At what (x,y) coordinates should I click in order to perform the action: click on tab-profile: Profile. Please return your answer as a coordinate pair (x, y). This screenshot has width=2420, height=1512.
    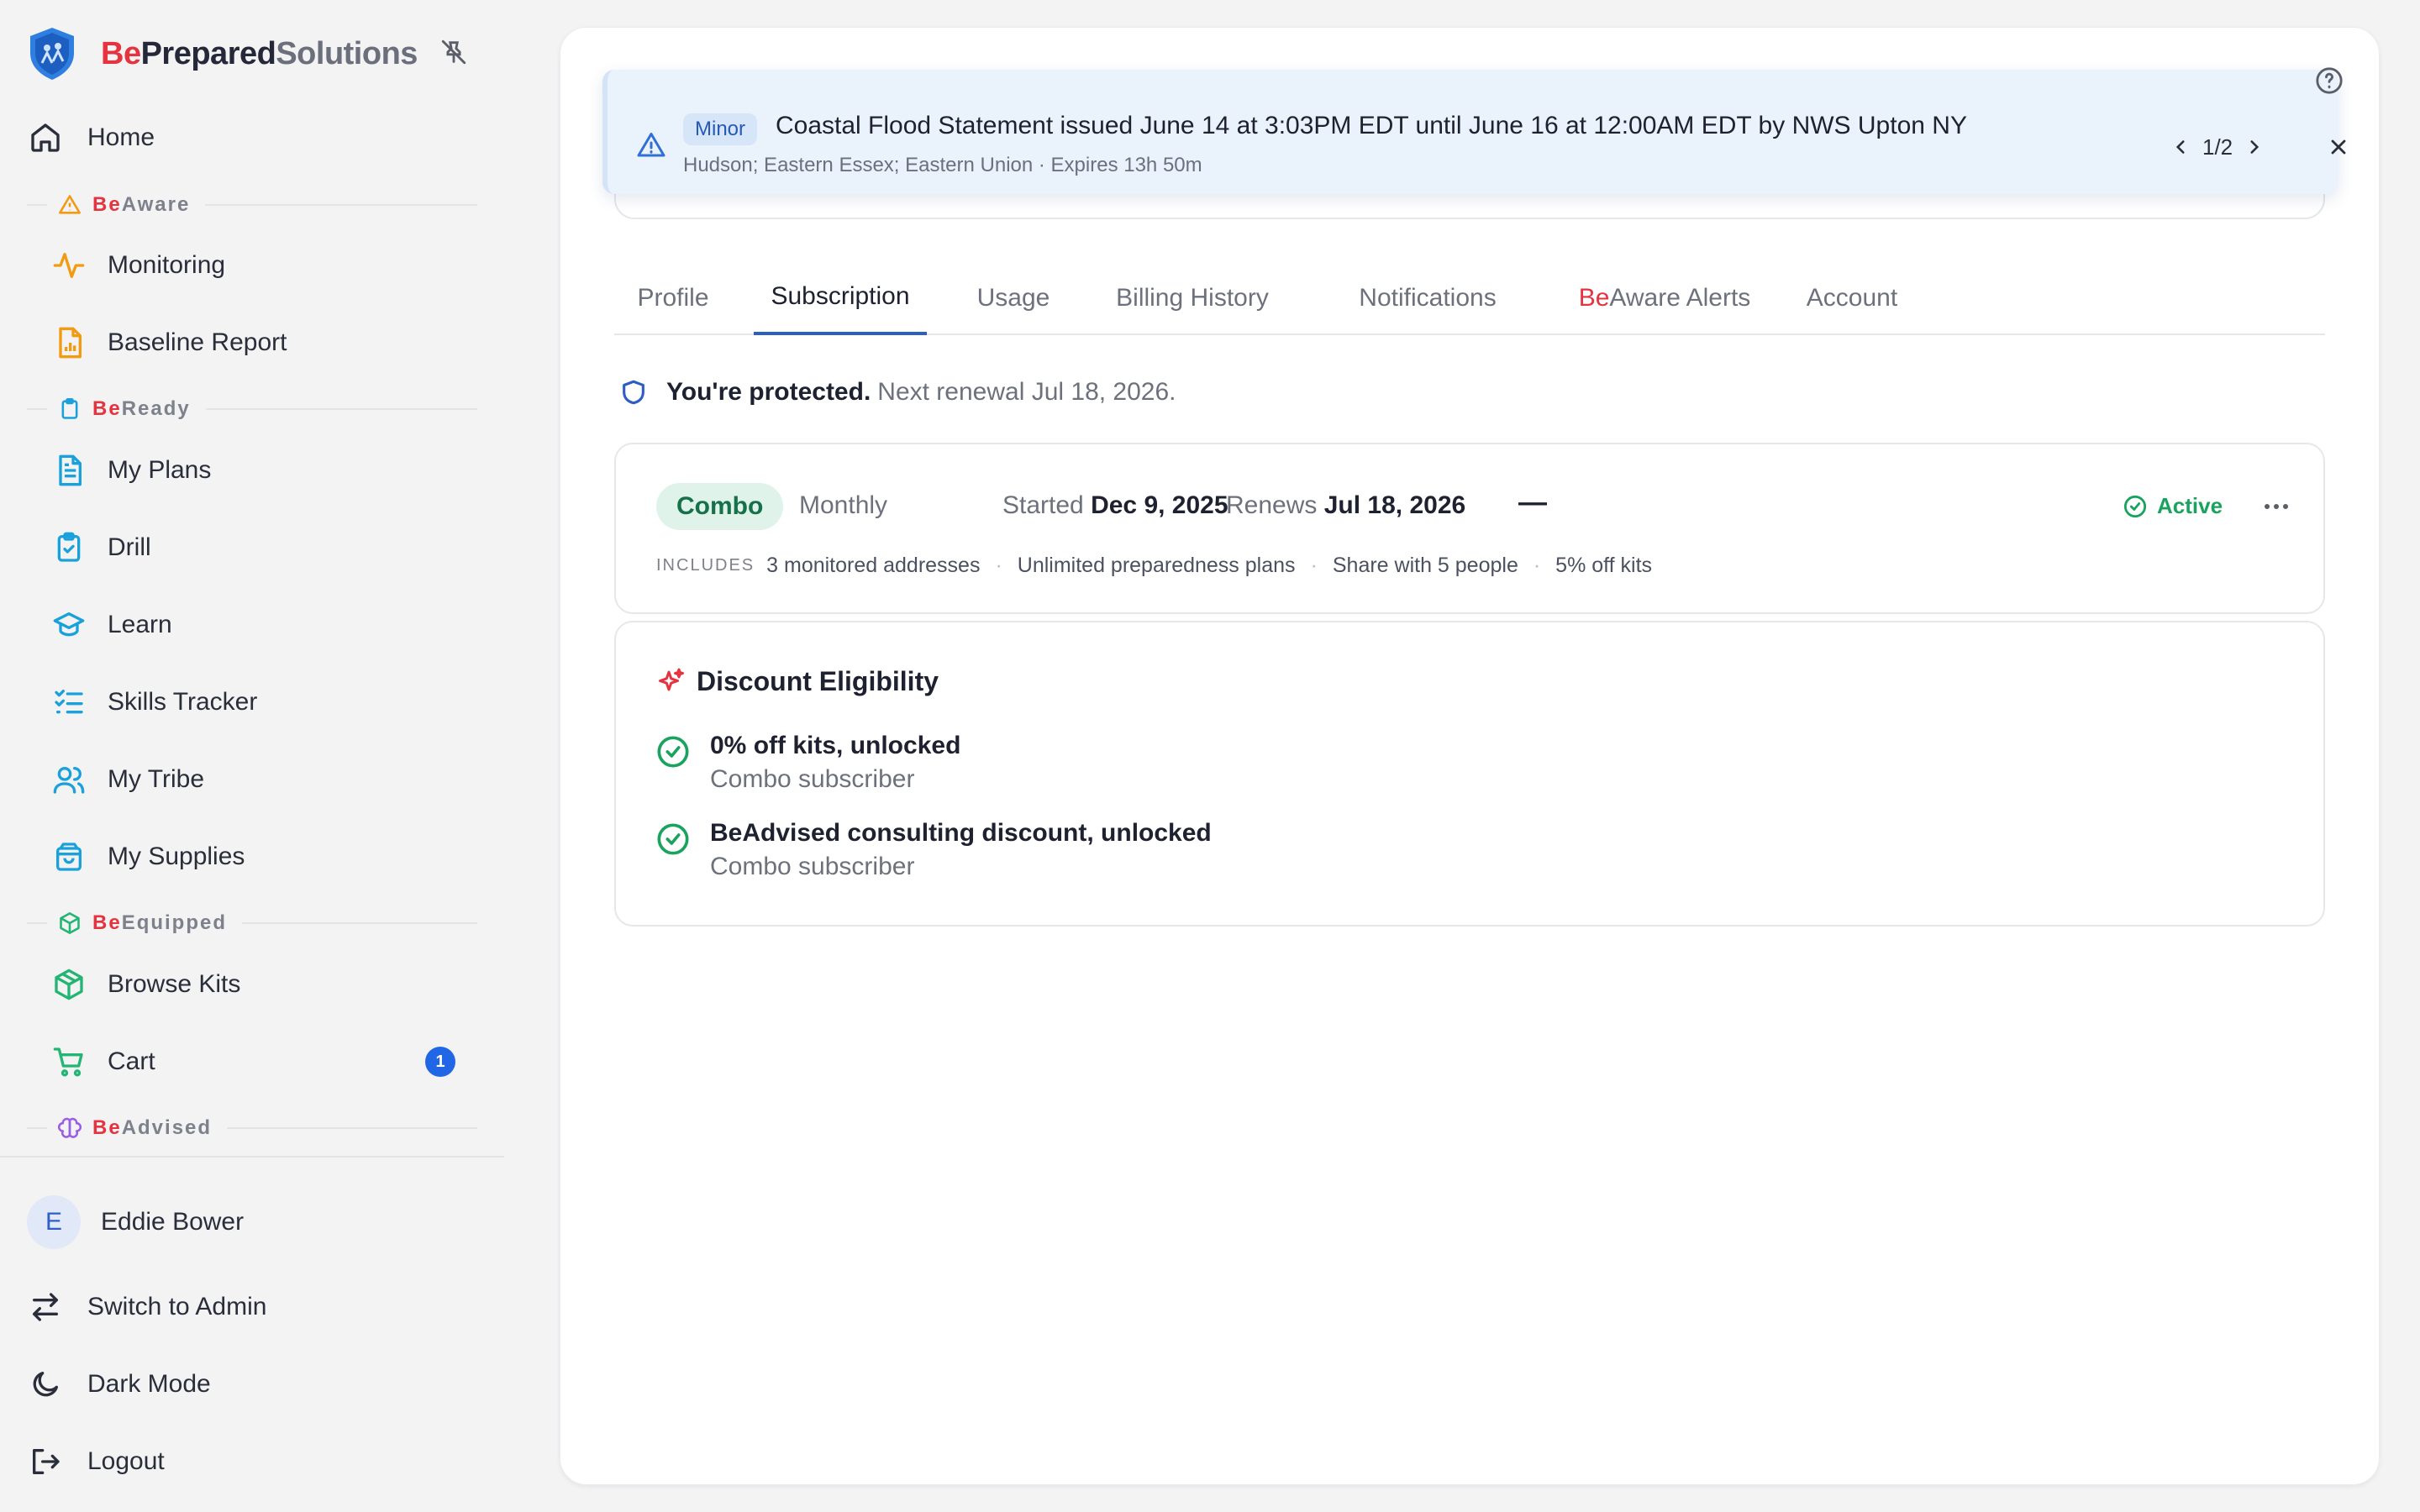
    Looking at the image, I should click on (673, 298).